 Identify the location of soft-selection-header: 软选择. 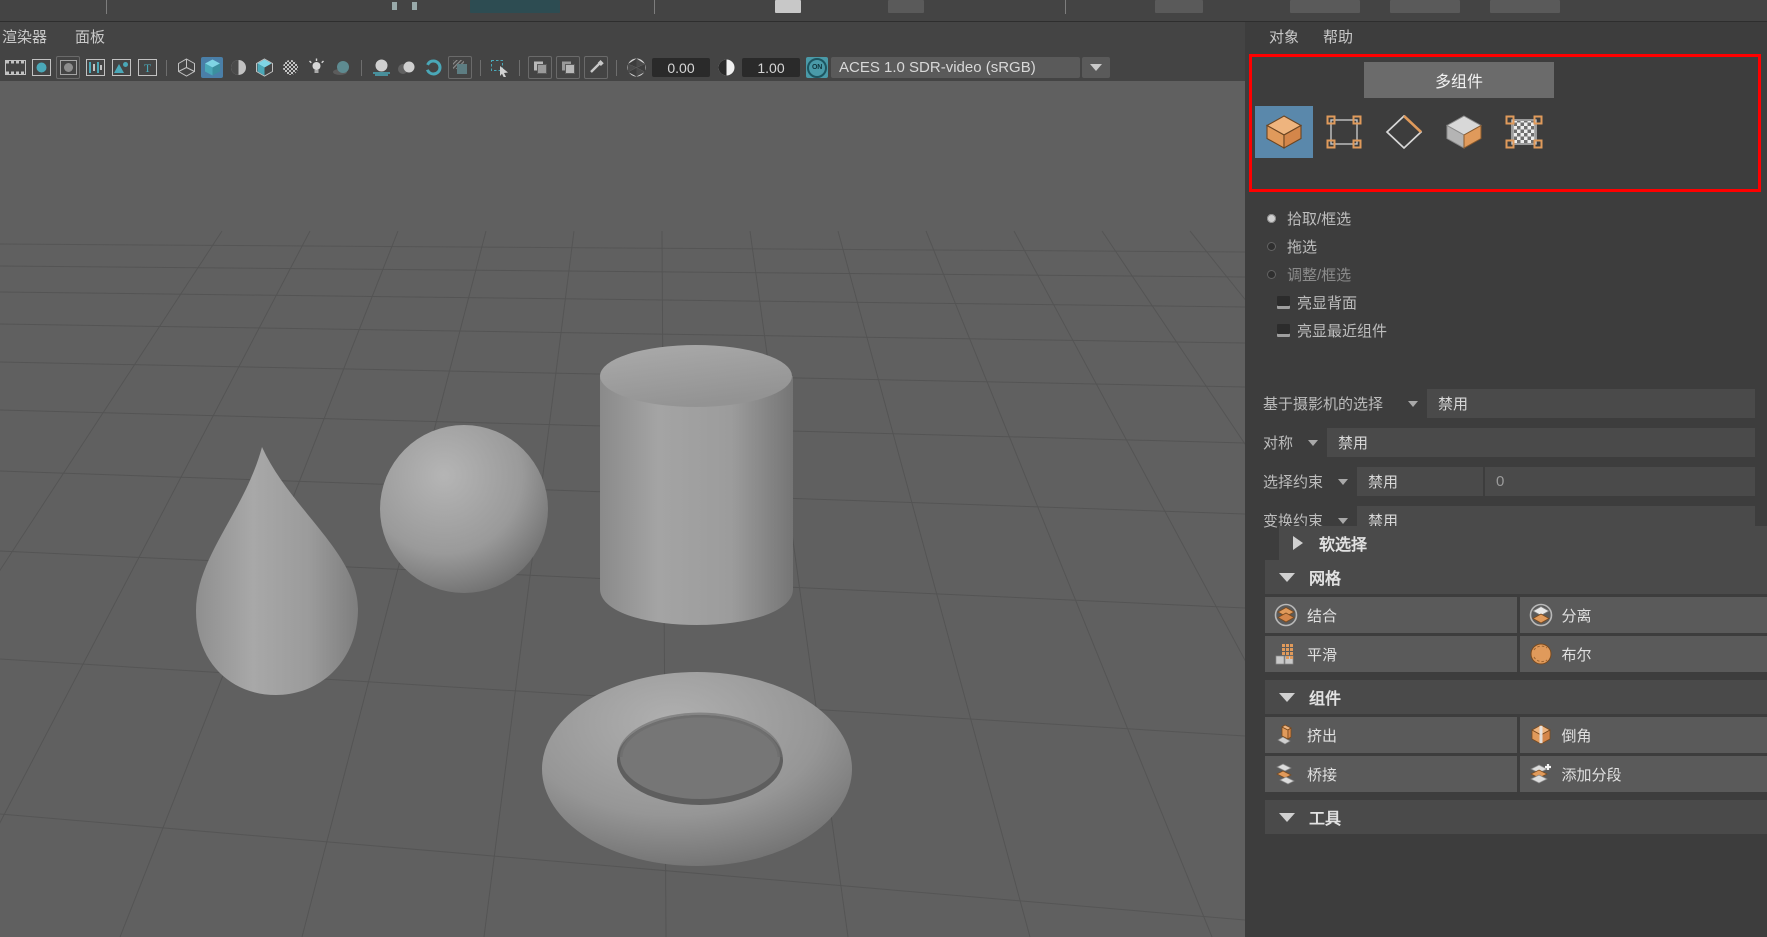
(1523, 543).